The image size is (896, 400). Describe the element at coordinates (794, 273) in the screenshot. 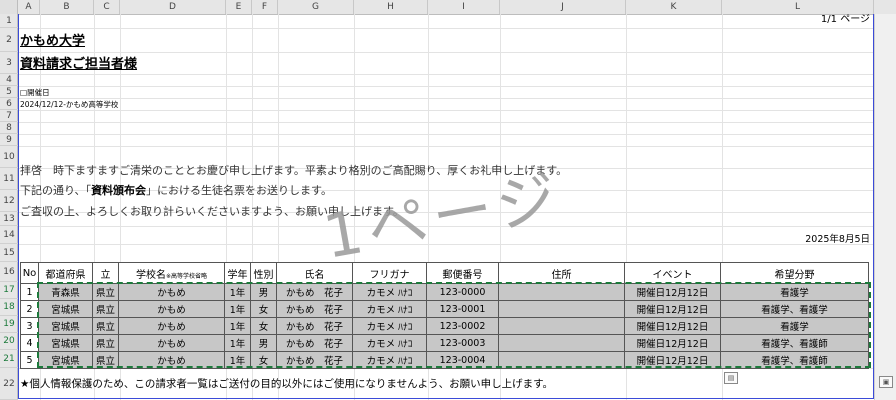

I see `header-wish: 希望分野` at that location.